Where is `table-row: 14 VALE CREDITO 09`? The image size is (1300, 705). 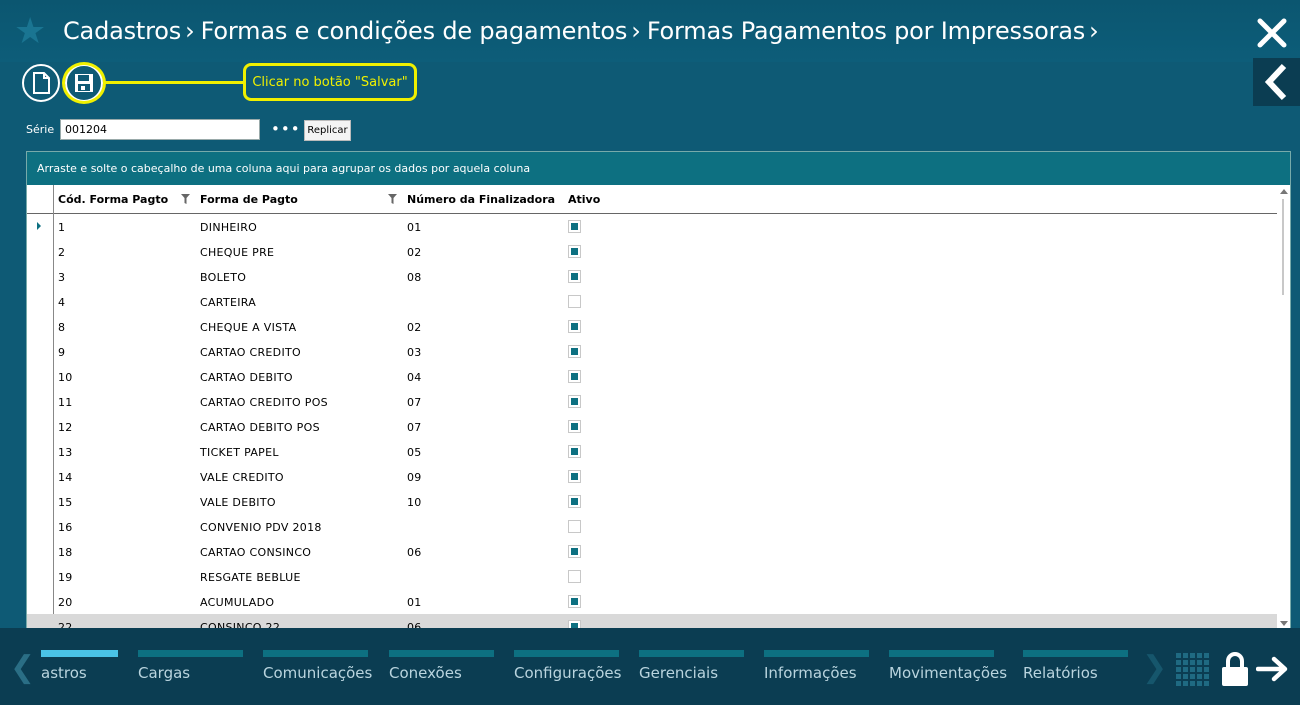
table-row: 14 VALE CREDITO 09 is located at coordinates (652, 476).